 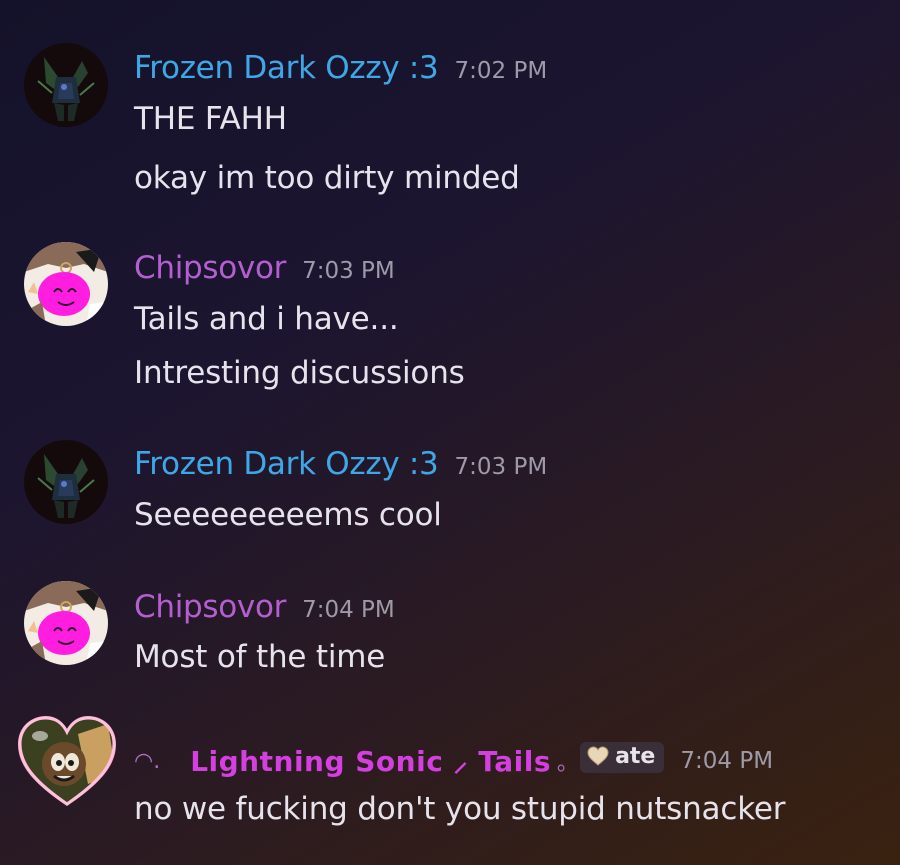 What do you see at coordinates (563, 763) in the screenshot?
I see `username-suffix: ｡` at bounding box center [563, 763].